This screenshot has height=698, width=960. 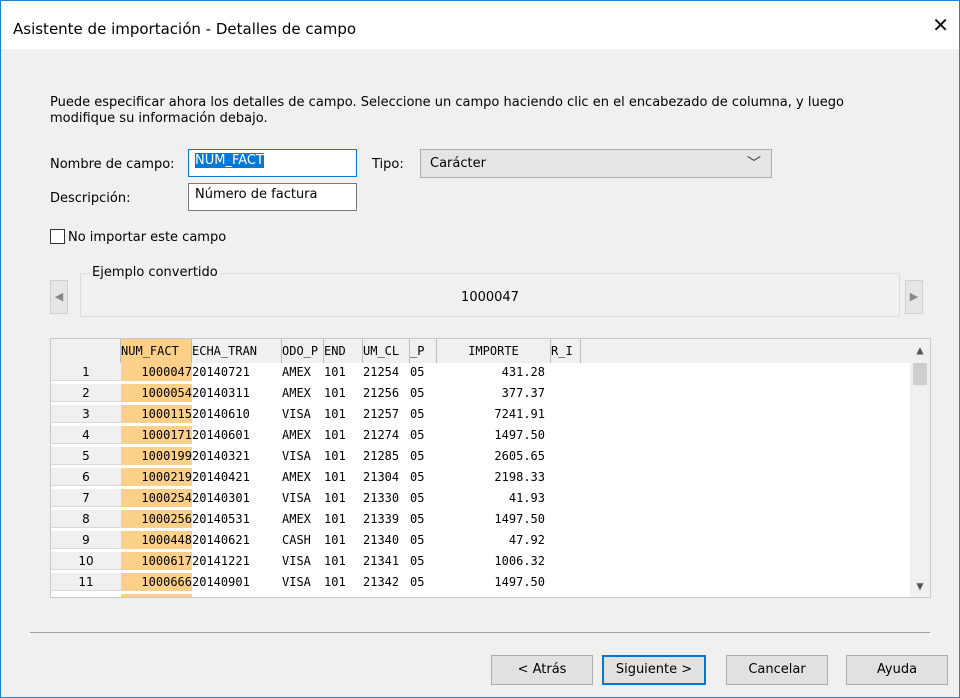 I want to click on row-number: 3, so click(x=86, y=414).